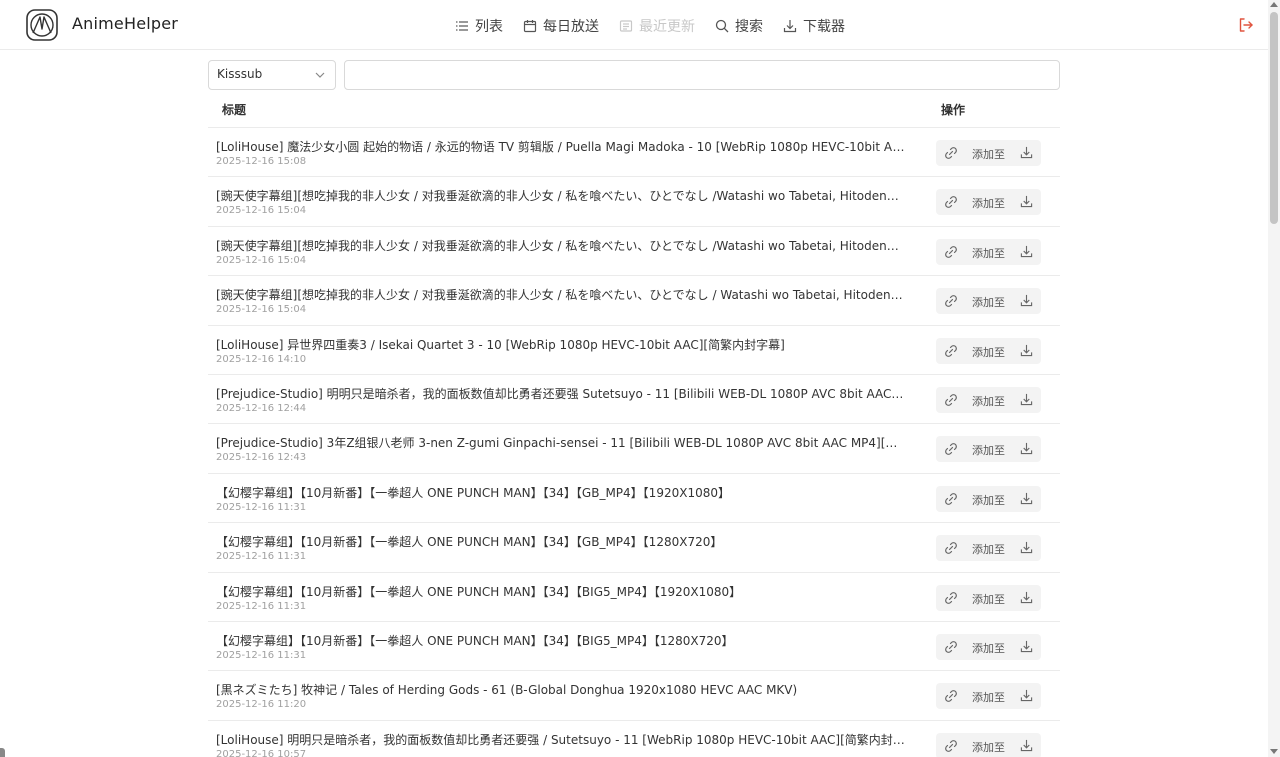 This screenshot has height=757, width=1280. What do you see at coordinates (1274, 118) in the screenshot?
I see `scrollbar-thumb` at bounding box center [1274, 118].